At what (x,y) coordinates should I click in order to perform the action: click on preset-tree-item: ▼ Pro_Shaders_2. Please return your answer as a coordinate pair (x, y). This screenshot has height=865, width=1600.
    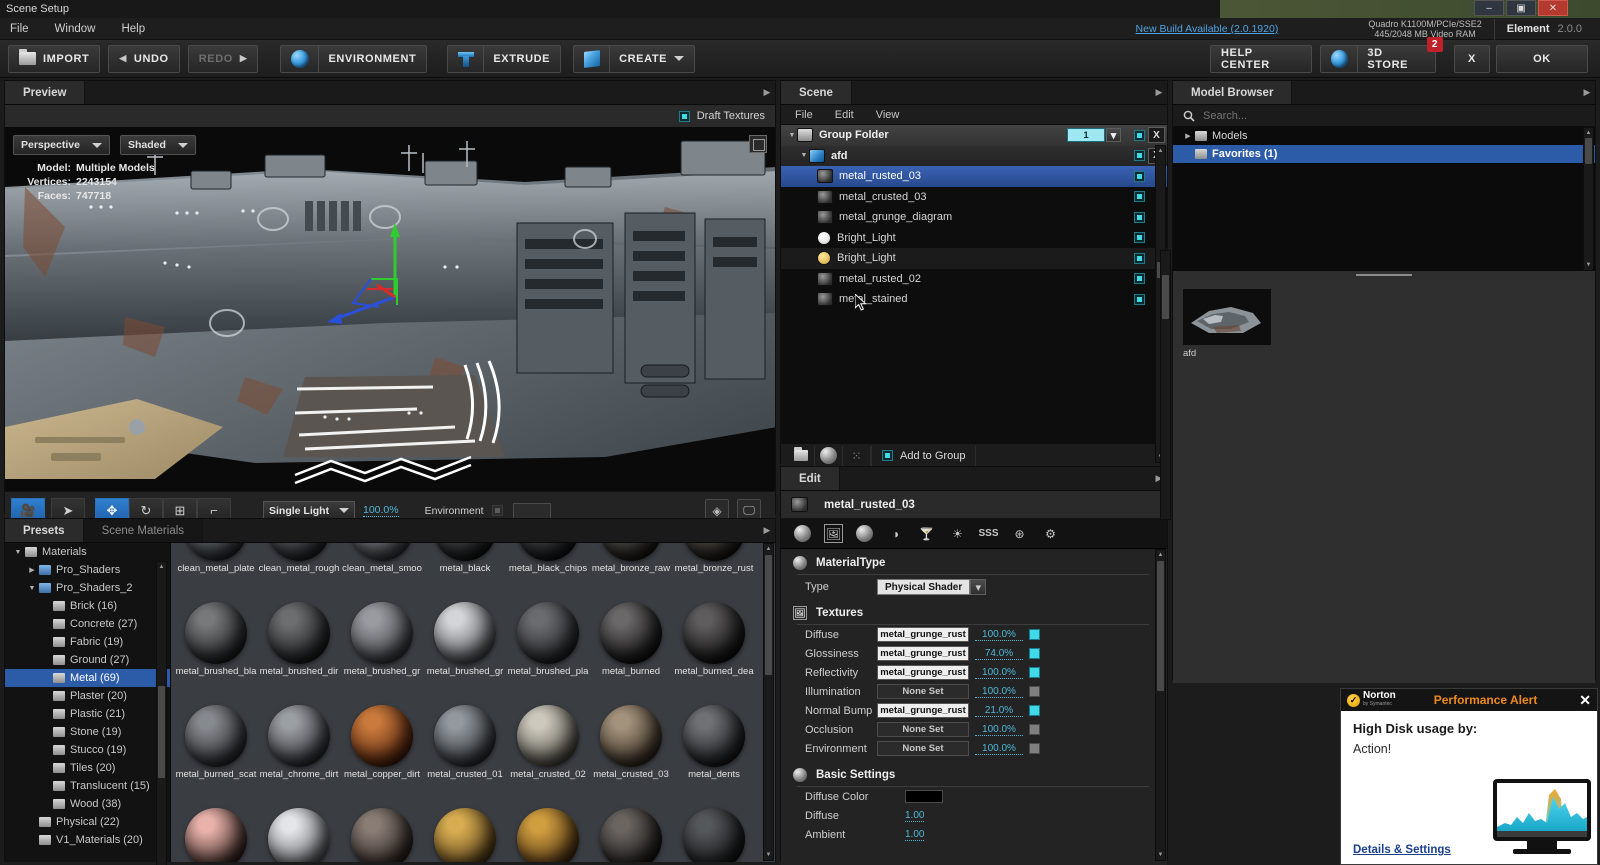
    Looking at the image, I should click on (87, 588).